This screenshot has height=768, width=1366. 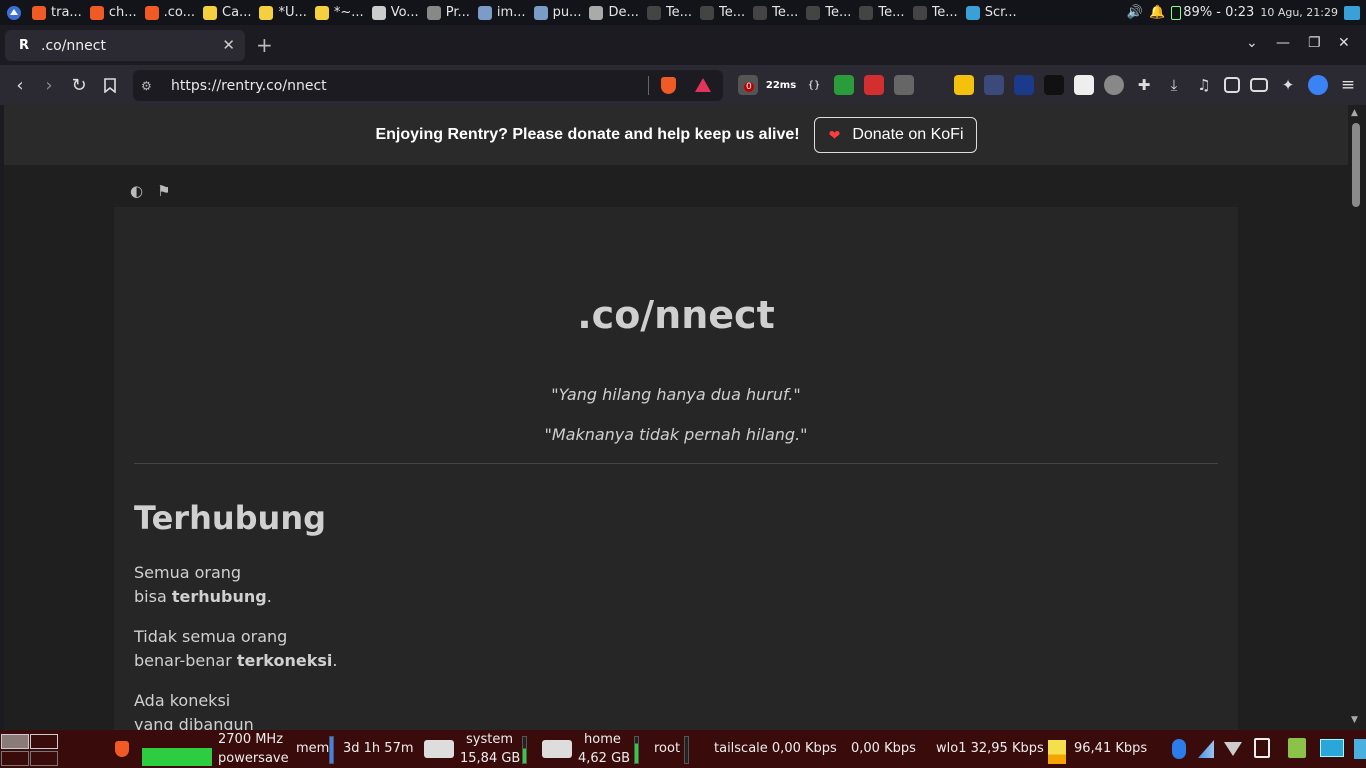 What do you see at coordinates (1233, 749) in the screenshot?
I see `wifi-icon` at bounding box center [1233, 749].